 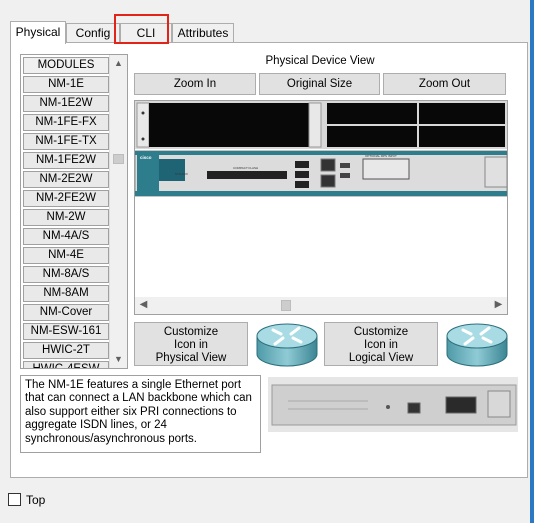 I want to click on zoom-out-button: Zoom Out, so click(x=444, y=84).